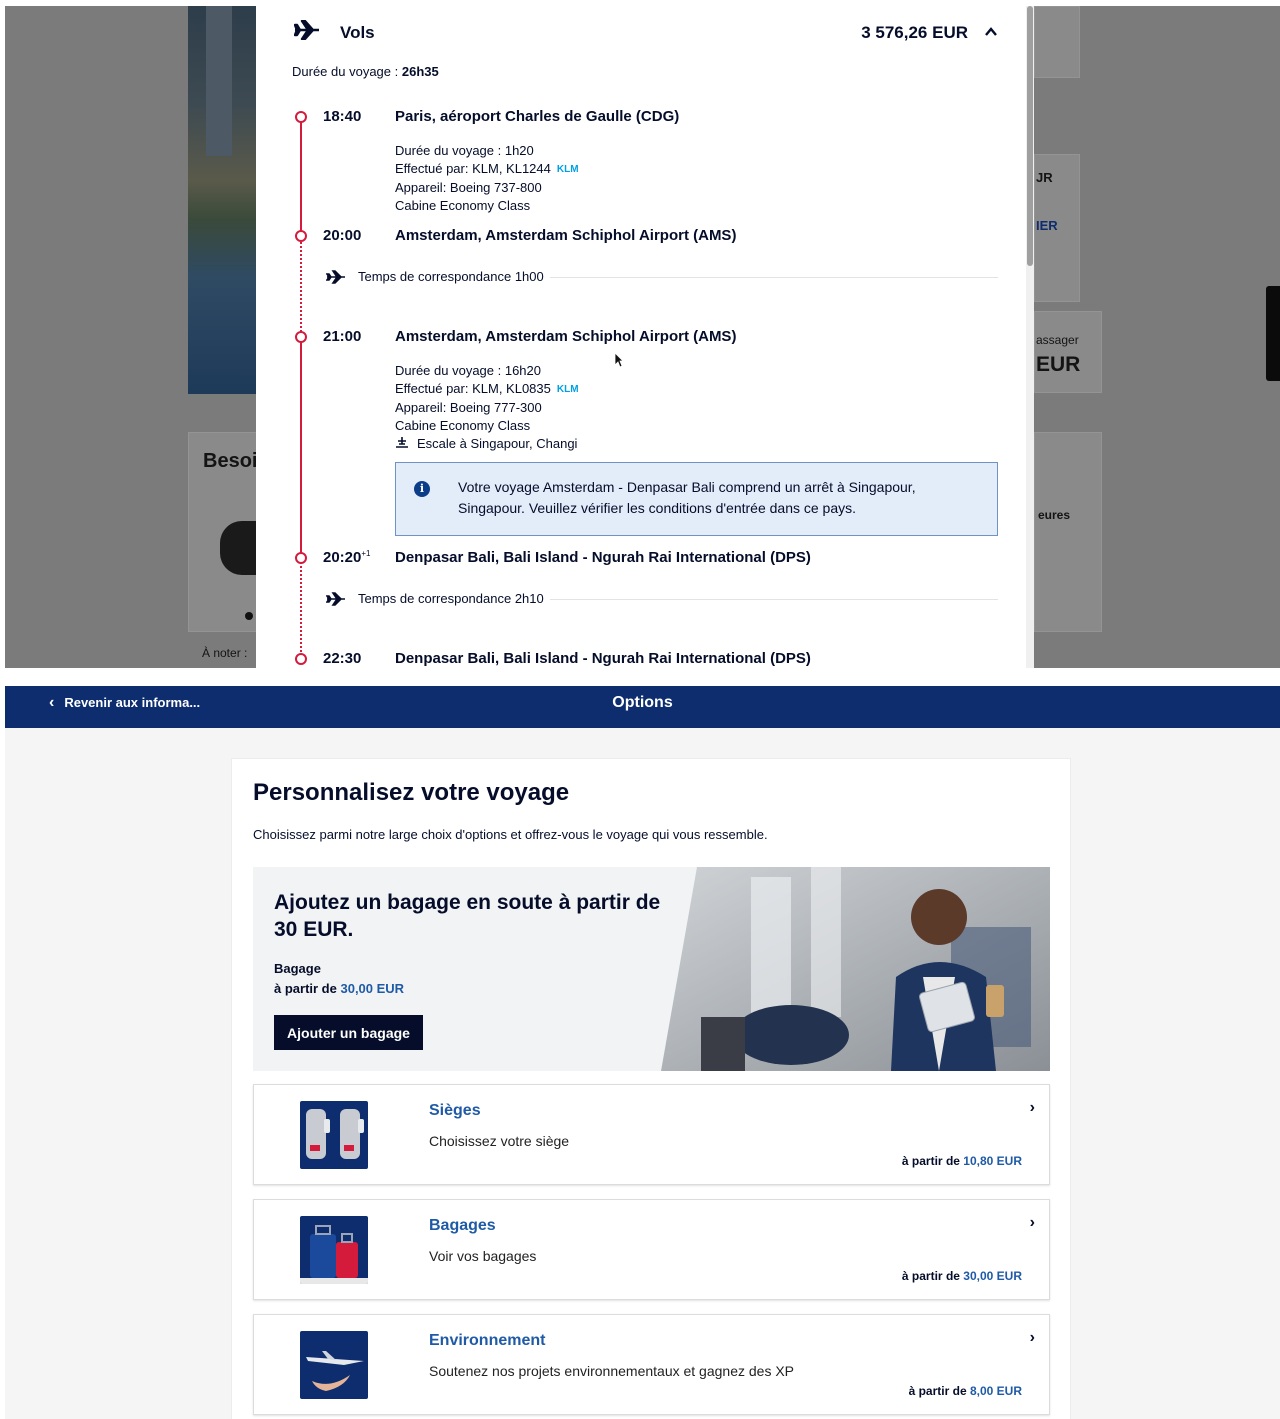  Describe the element at coordinates (965, 1391) in the screenshot. I see `option-price: à partir de 8,00 EUR` at that location.